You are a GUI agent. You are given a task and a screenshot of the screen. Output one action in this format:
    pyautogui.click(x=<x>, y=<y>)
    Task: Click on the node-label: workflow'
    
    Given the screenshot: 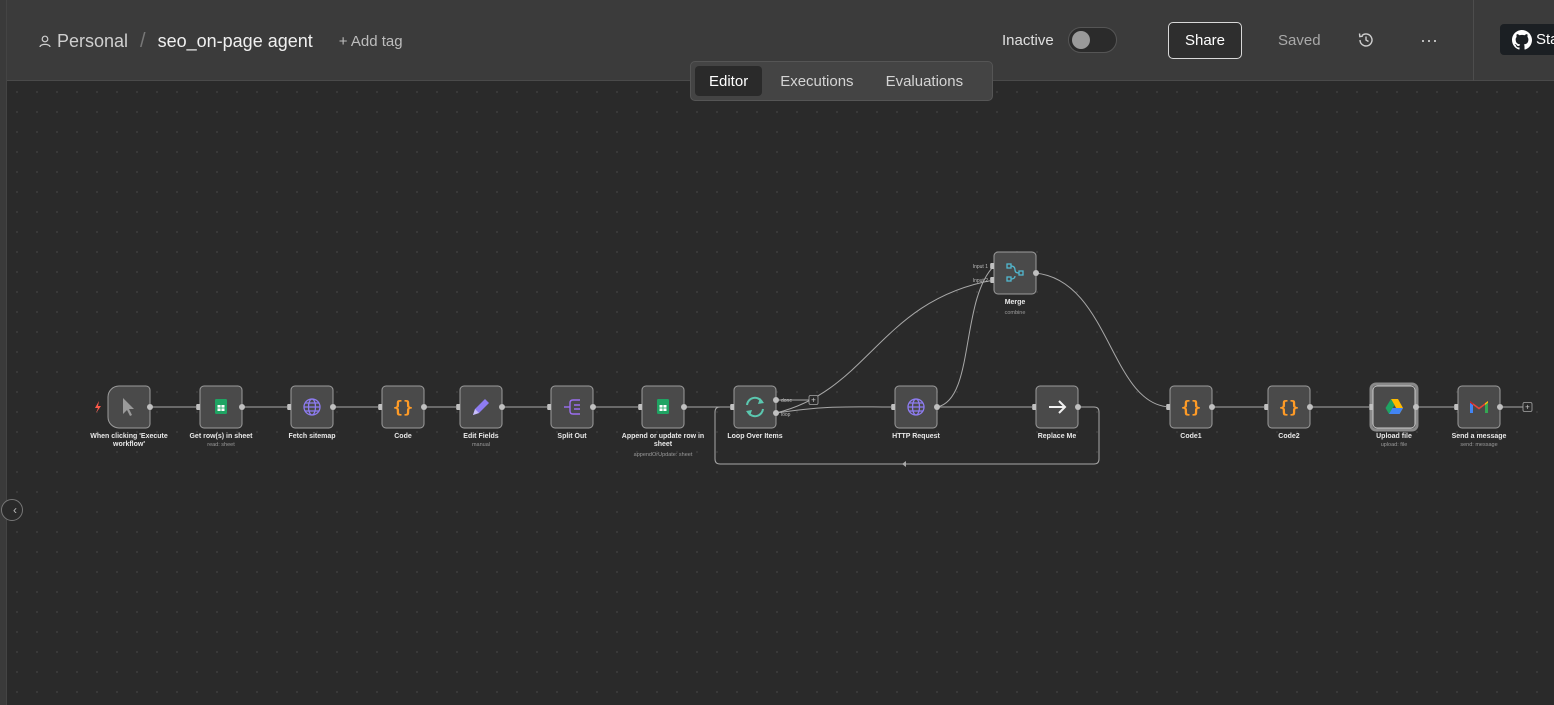 What is the action you would take?
    pyautogui.click(x=128, y=444)
    